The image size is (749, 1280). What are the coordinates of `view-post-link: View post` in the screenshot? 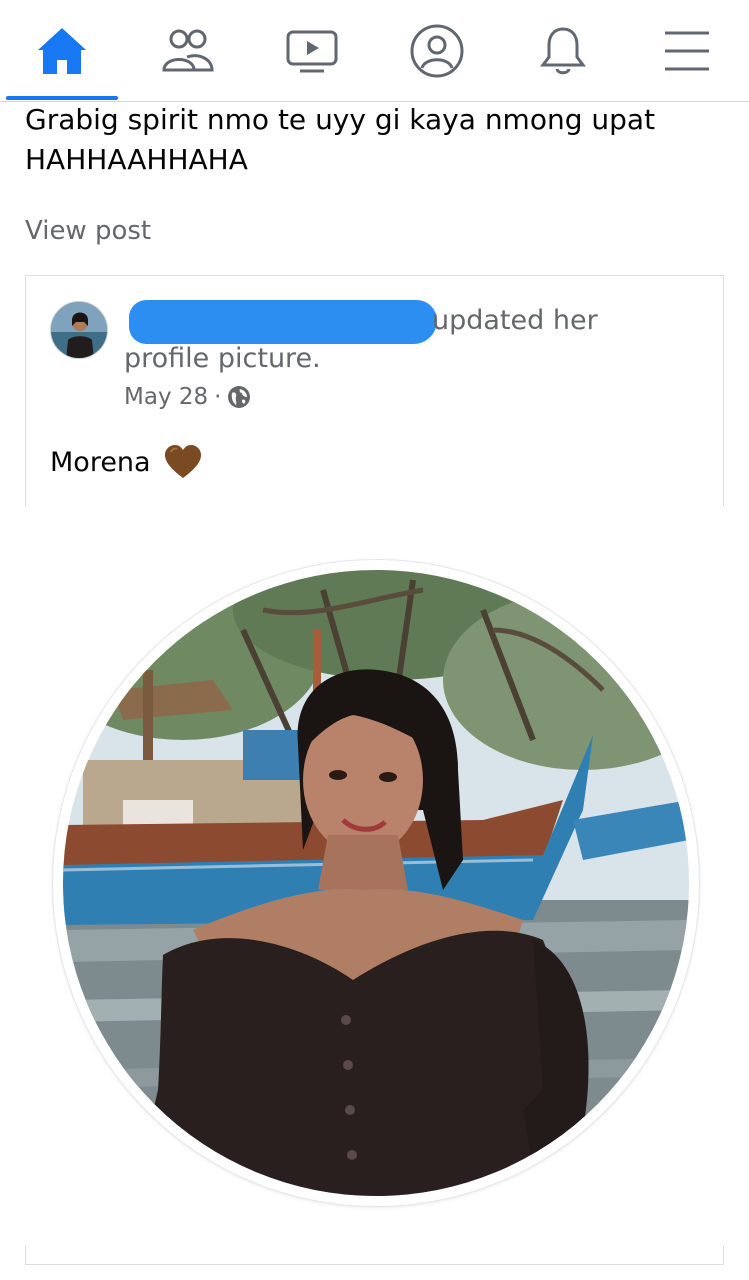 It's located at (88, 231).